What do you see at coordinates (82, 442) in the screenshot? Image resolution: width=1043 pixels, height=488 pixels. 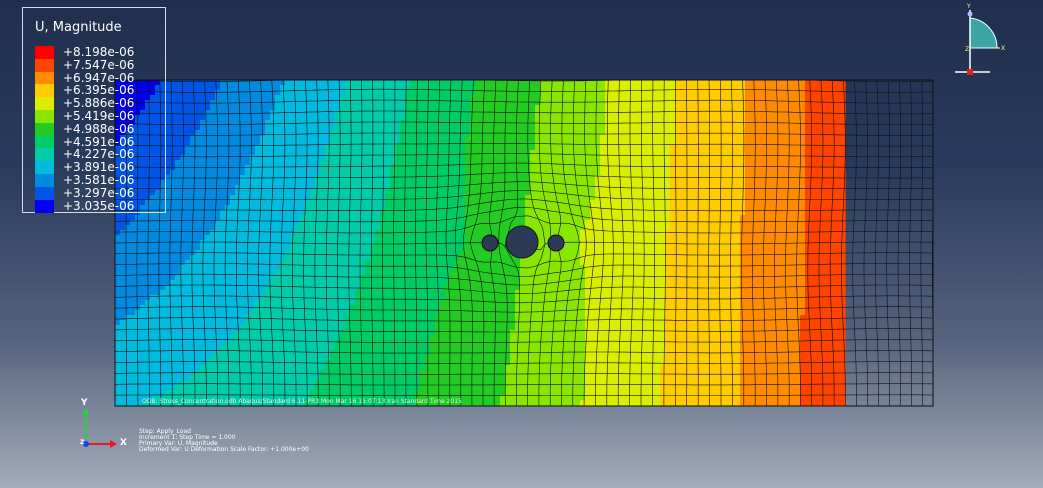 I see `triad-z-label: Z` at bounding box center [82, 442].